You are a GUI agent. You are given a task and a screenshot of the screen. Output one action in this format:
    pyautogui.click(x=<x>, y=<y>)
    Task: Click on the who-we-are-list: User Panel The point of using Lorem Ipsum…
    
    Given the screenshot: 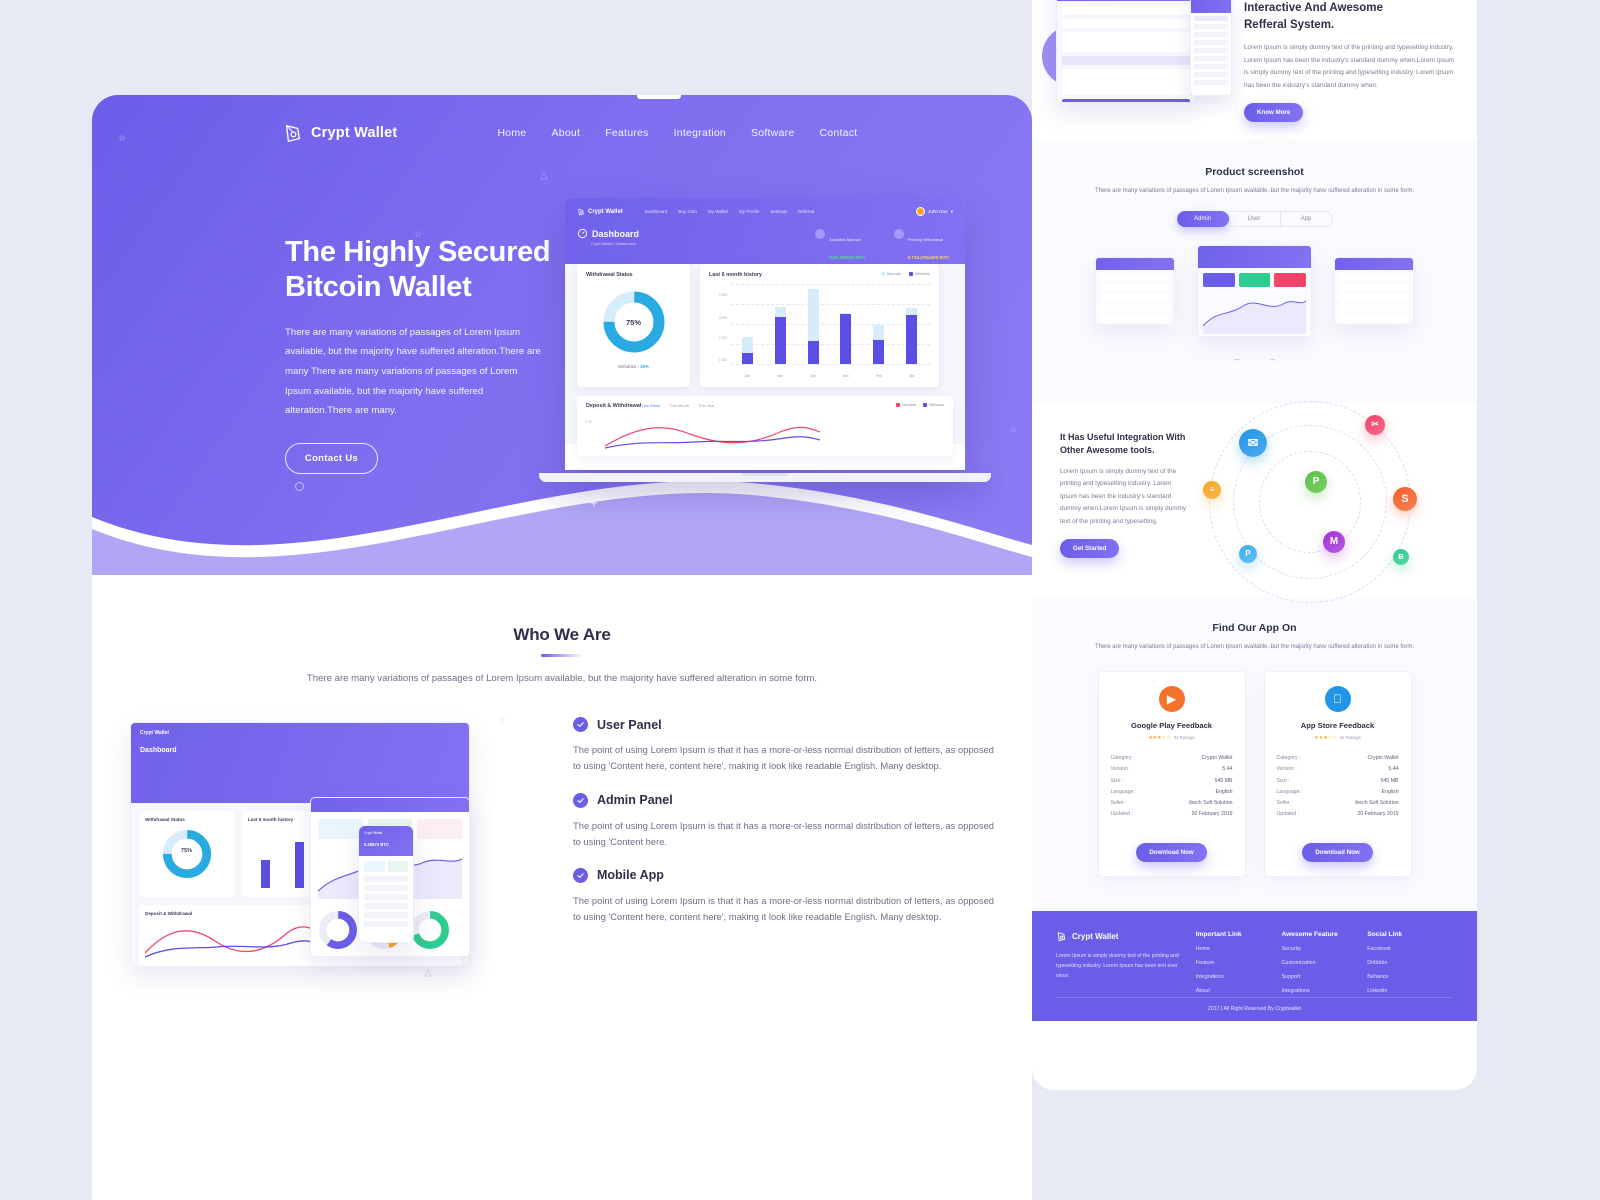 What is the action you would take?
    pyautogui.click(x=769, y=850)
    